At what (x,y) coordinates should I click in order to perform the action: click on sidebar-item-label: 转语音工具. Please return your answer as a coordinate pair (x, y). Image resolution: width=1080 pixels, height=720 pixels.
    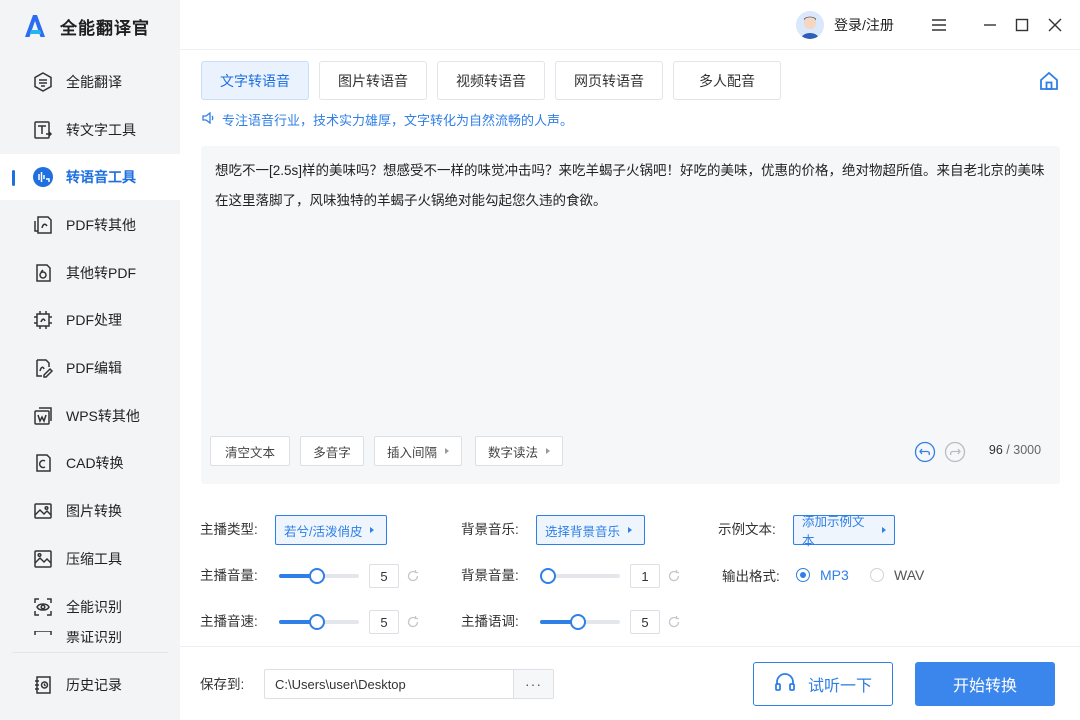
    Looking at the image, I should click on (101, 177).